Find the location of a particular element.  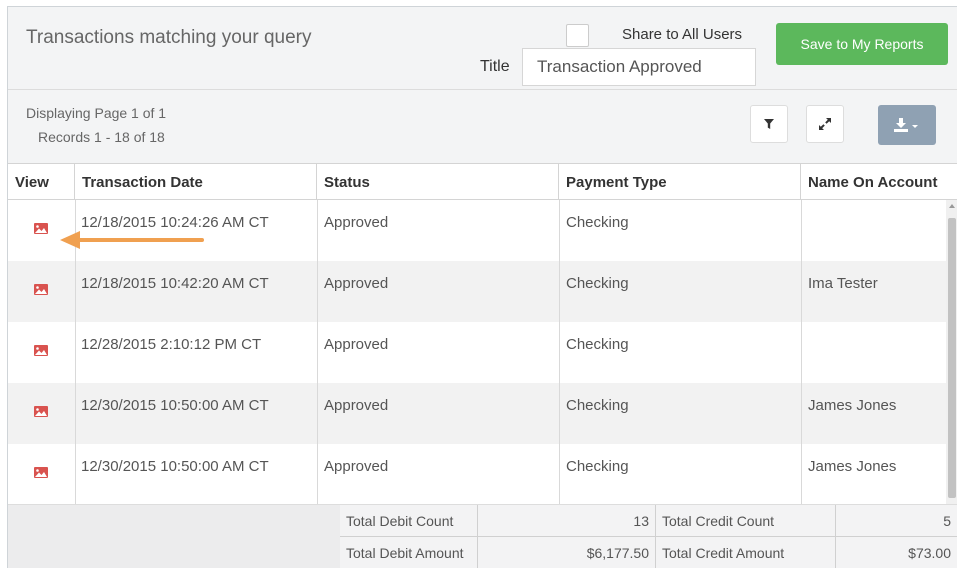

expand-button is located at coordinates (825, 124).